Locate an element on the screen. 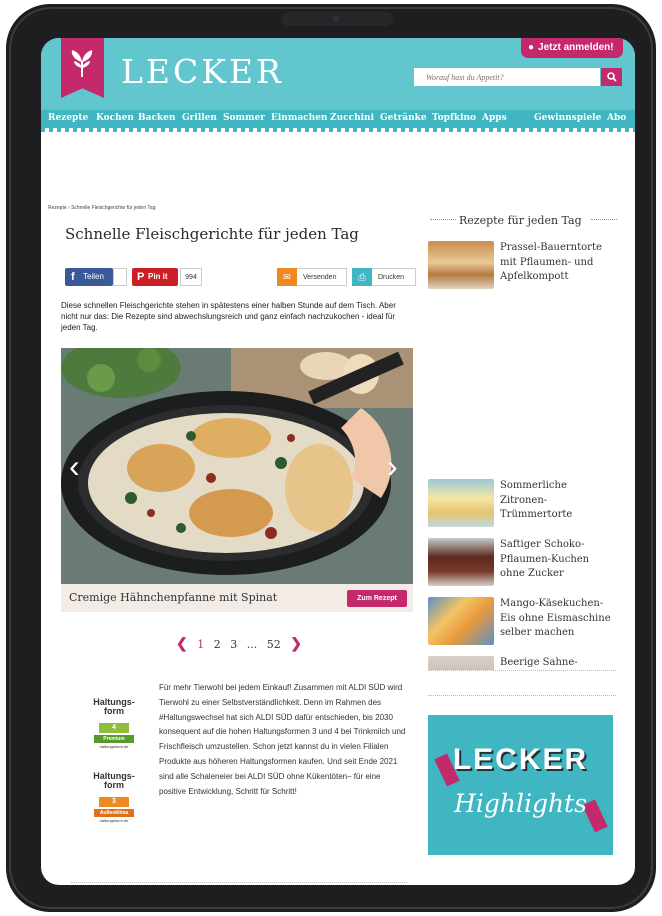  camera-bar is located at coordinates (337, 19).